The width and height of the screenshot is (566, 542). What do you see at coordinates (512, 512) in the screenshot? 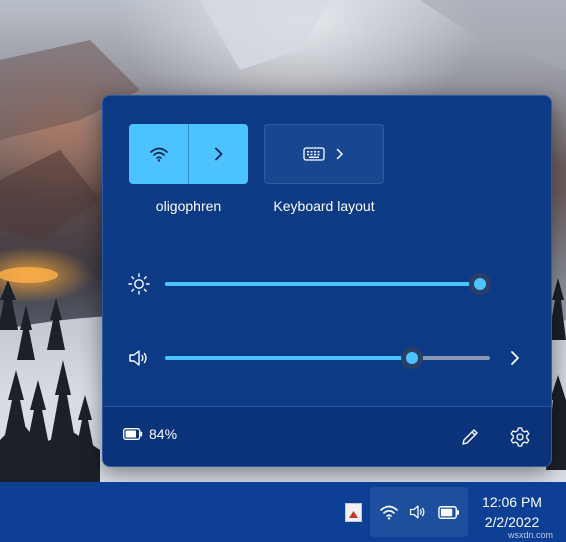
I see `taskbar-clock: 12:06 PM 2/2/2022` at bounding box center [512, 512].